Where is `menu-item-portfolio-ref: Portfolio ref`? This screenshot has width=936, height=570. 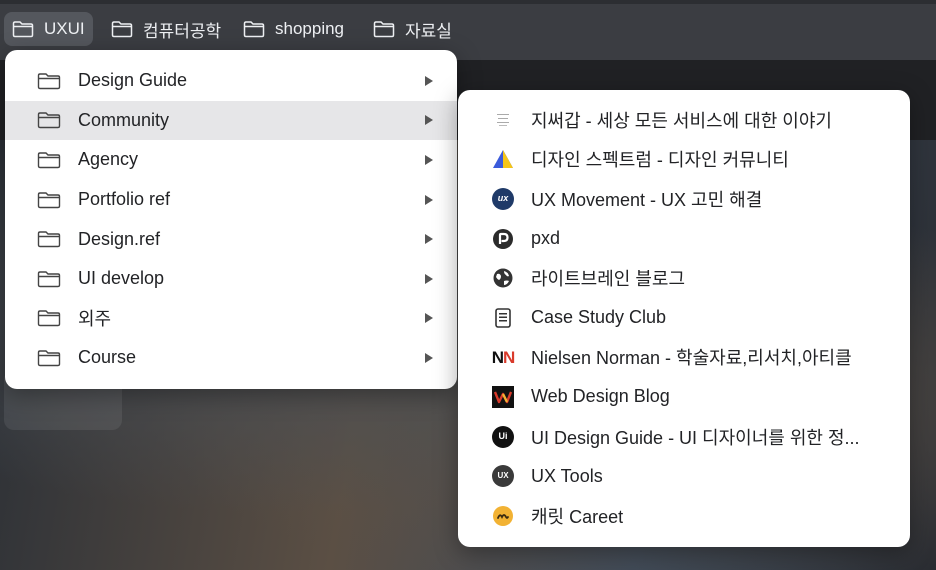
menu-item-portfolio-ref: Portfolio ref is located at coordinates (231, 200).